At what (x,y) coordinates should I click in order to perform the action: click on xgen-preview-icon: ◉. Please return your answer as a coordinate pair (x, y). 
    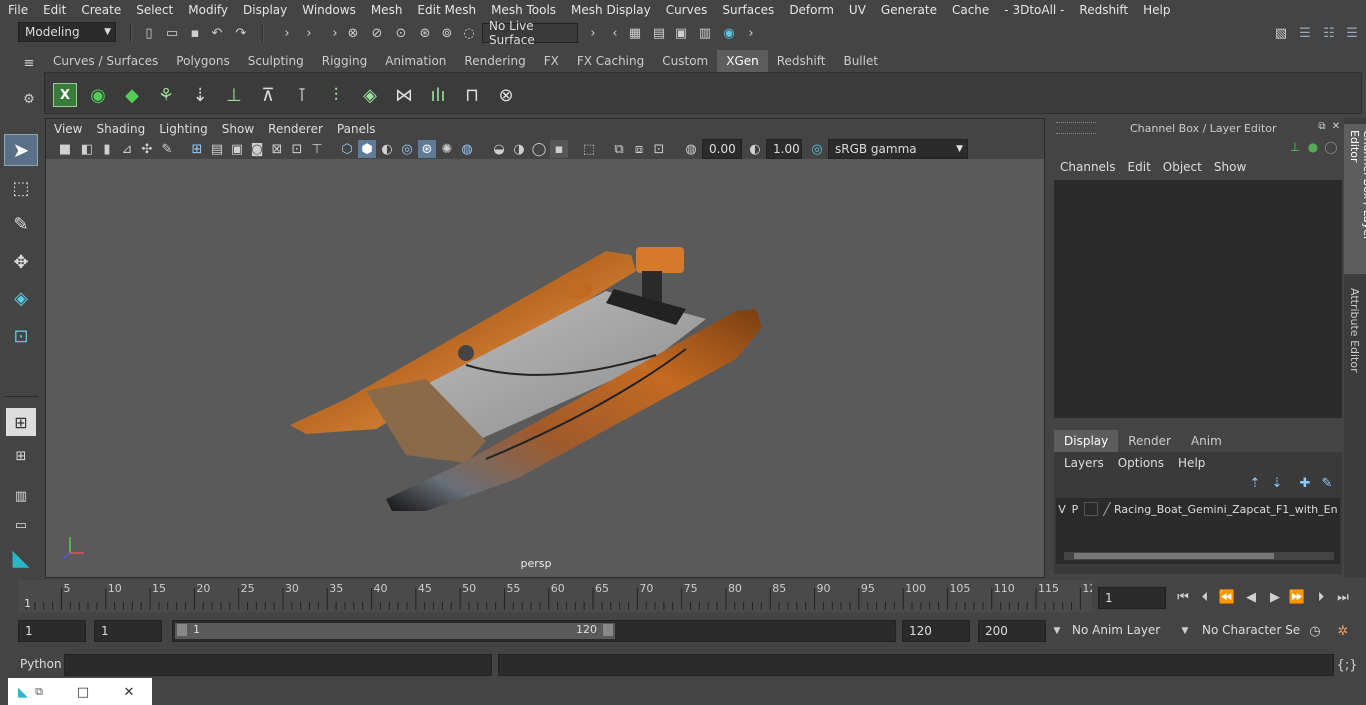
    Looking at the image, I should click on (98, 95).